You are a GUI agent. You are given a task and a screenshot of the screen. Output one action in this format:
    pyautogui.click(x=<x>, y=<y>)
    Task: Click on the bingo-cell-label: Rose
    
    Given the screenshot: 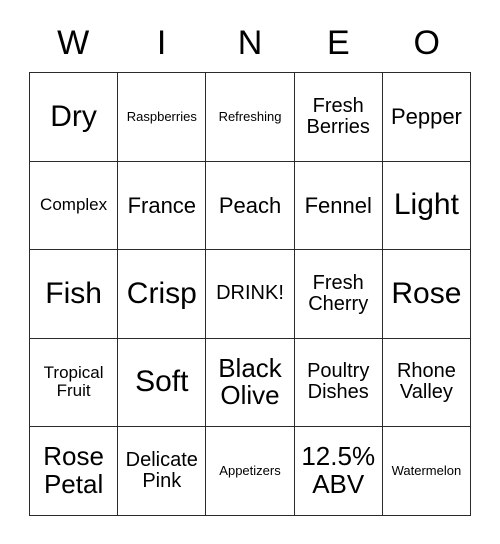 What is the action you would take?
    pyautogui.click(x=426, y=293)
    